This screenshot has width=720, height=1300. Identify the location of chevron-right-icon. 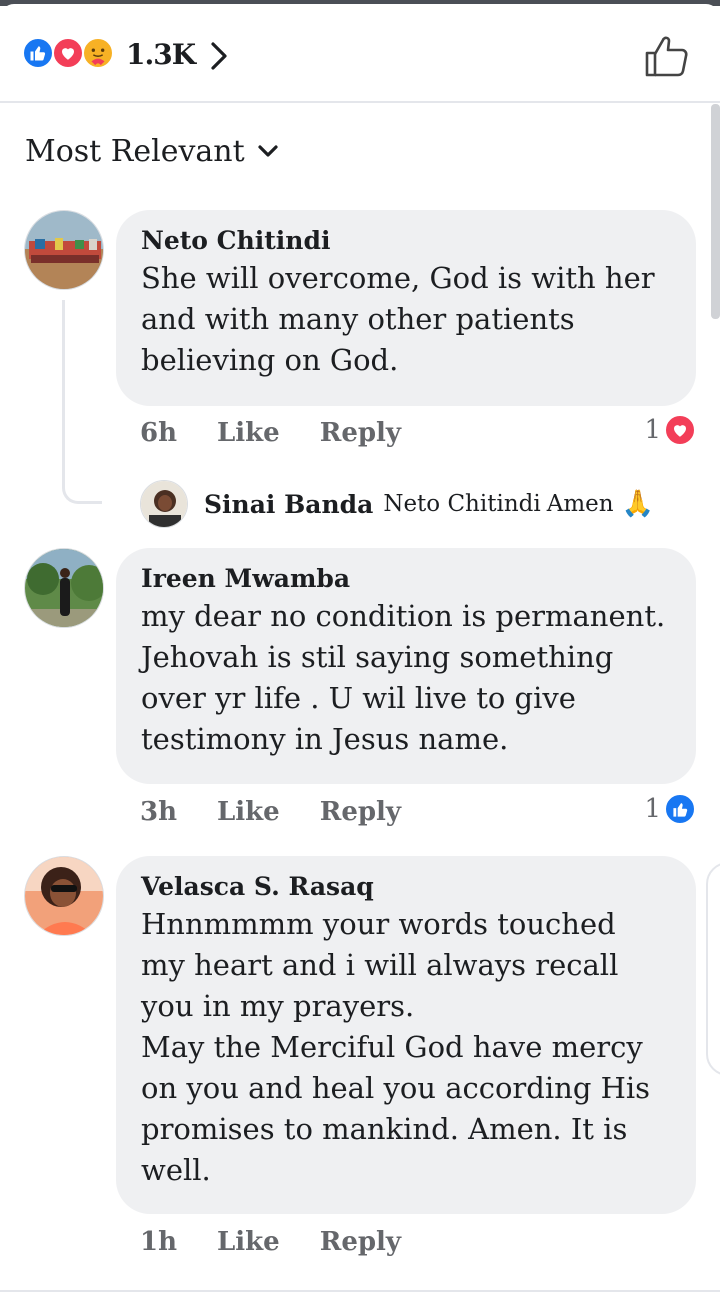
(219, 58).